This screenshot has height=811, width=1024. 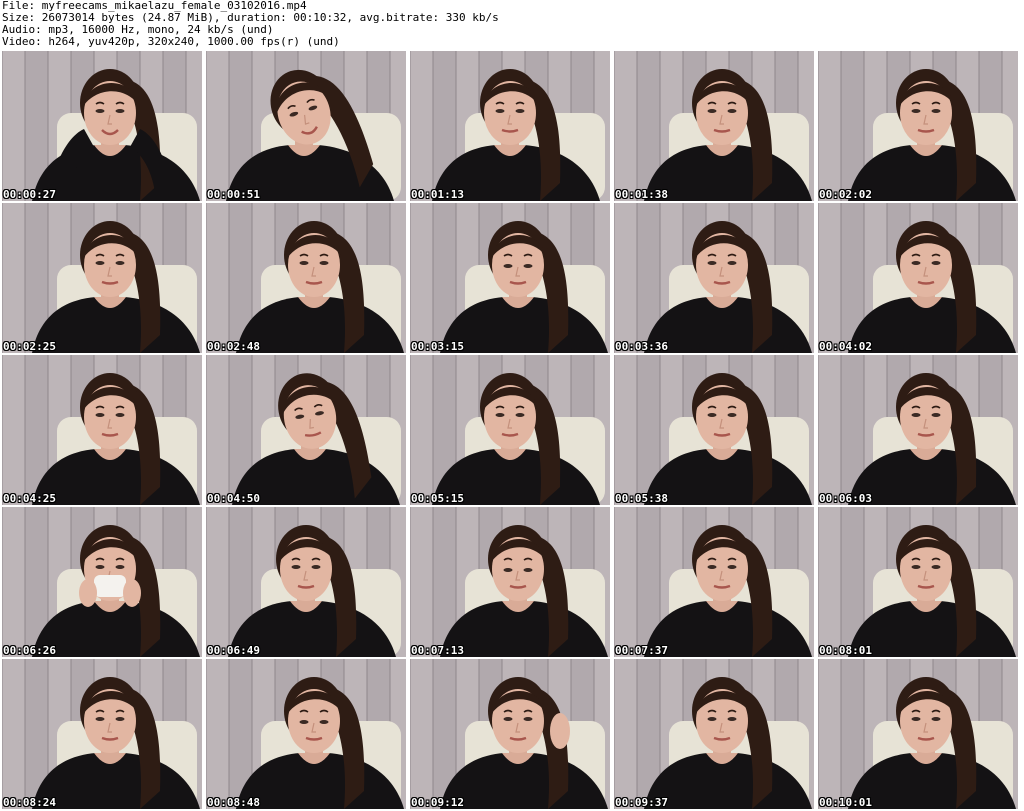 What do you see at coordinates (918, 582) in the screenshot?
I see `video-frame-thumbnail: 00:08:01` at bounding box center [918, 582].